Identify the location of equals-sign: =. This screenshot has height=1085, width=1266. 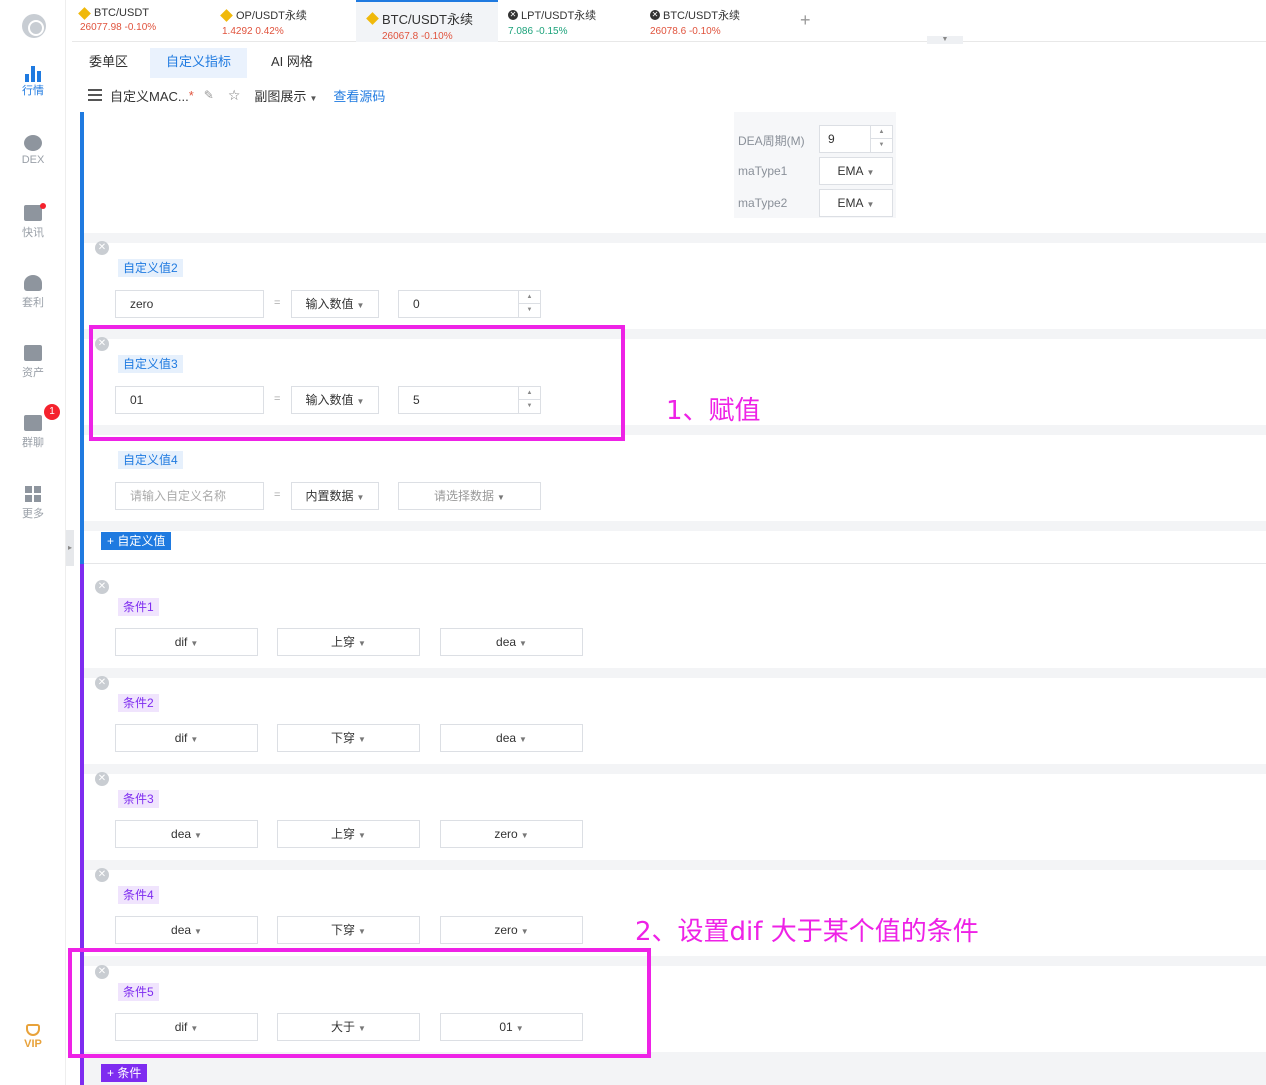
(277, 303).